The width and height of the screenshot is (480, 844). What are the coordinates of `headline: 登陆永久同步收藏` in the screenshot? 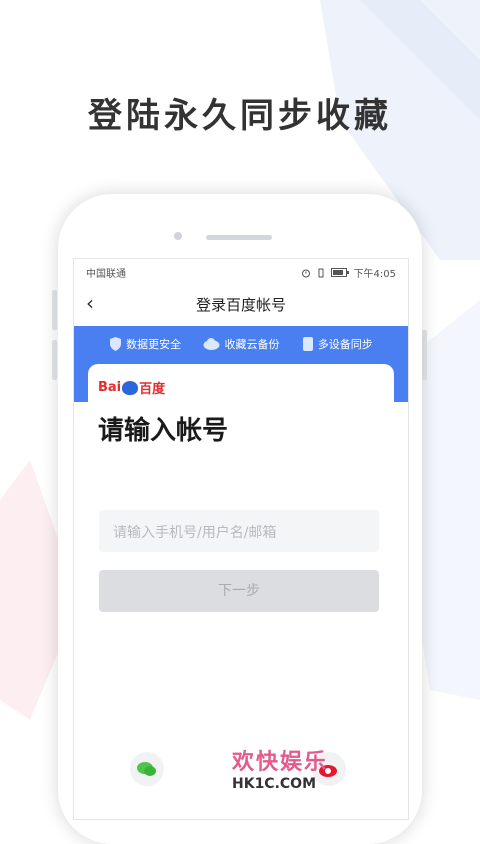 It's located at (240, 116).